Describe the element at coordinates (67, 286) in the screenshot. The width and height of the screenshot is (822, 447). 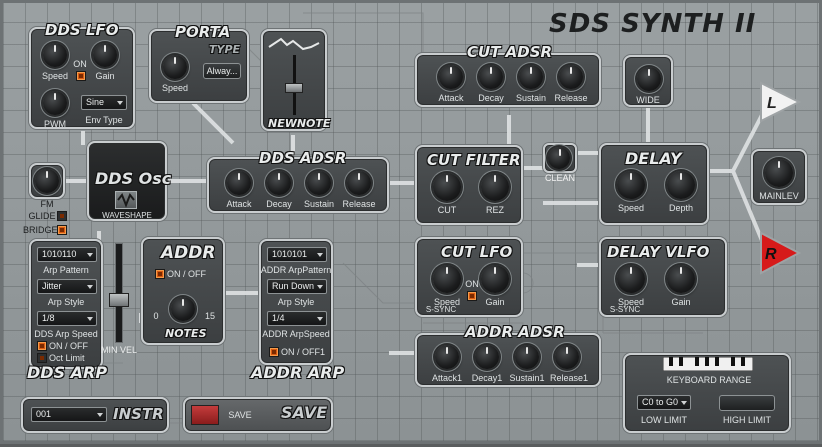
I see `arp-style-select: Jitter` at that location.